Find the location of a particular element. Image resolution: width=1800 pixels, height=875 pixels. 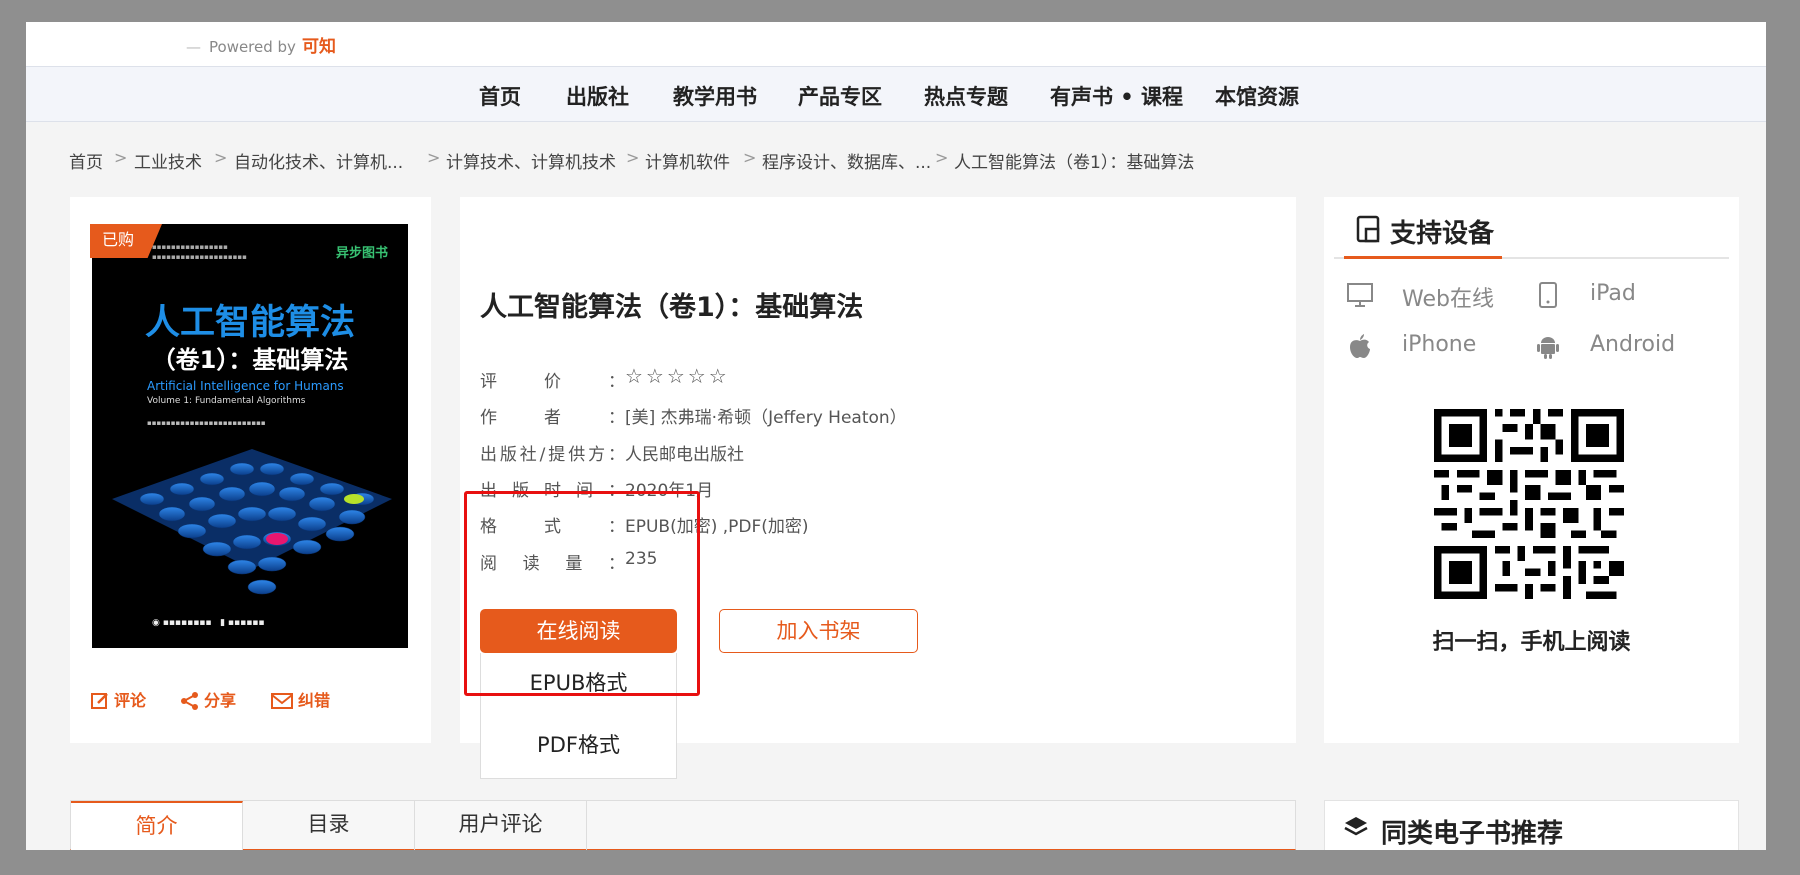

cover-en-volume: Volume 1: Fundamental Algorithms is located at coordinates (226, 401).